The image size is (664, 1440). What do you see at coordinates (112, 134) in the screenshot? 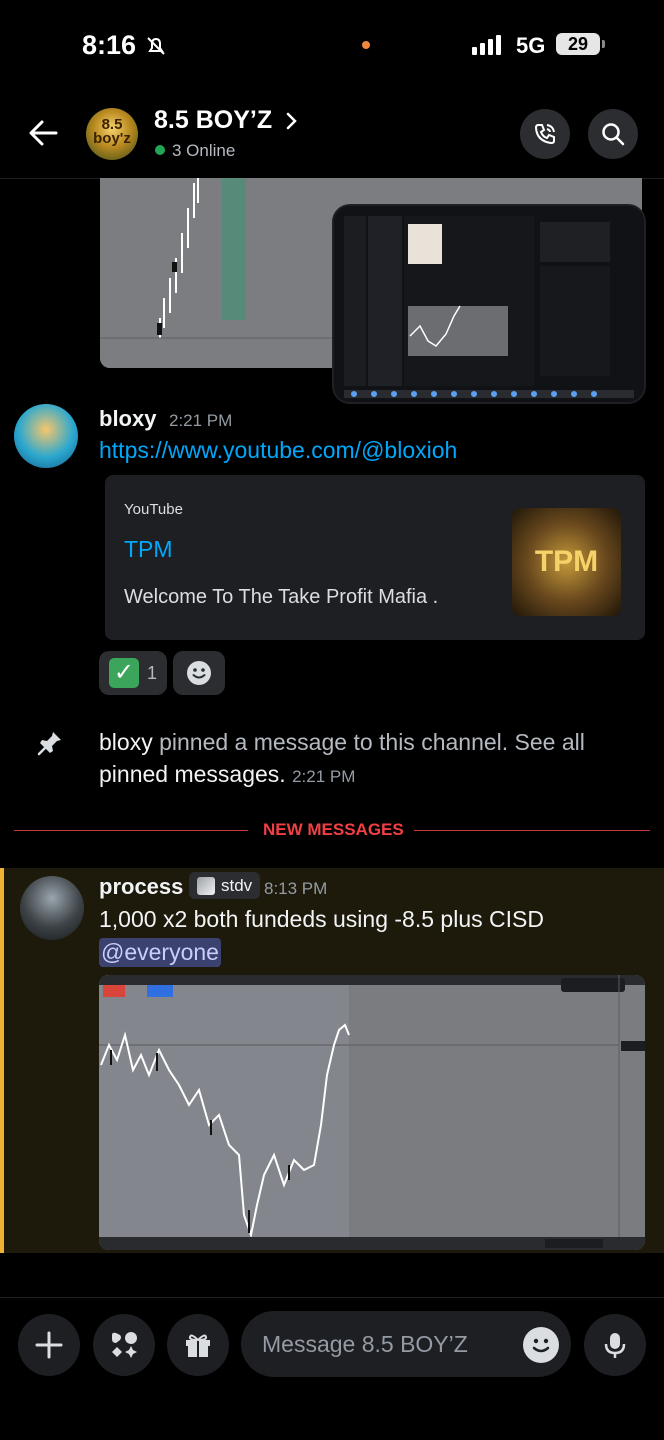
I see `server-avatar: 8.5 boy'z` at bounding box center [112, 134].